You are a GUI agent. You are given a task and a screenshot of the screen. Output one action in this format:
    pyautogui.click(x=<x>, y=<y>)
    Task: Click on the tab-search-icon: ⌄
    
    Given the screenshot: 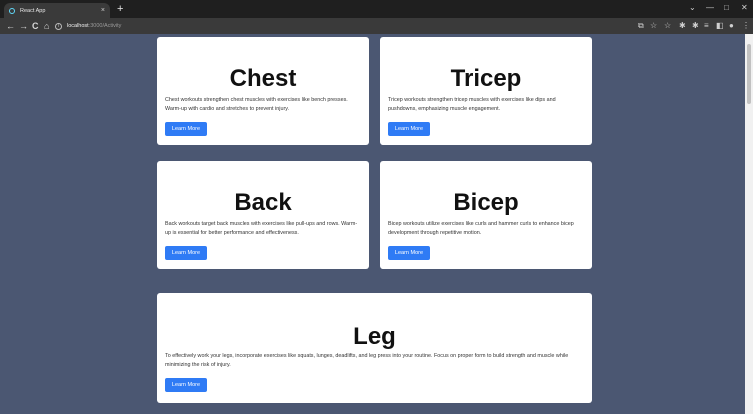 What is the action you would take?
    pyautogui.click(x=692, y=8)
    